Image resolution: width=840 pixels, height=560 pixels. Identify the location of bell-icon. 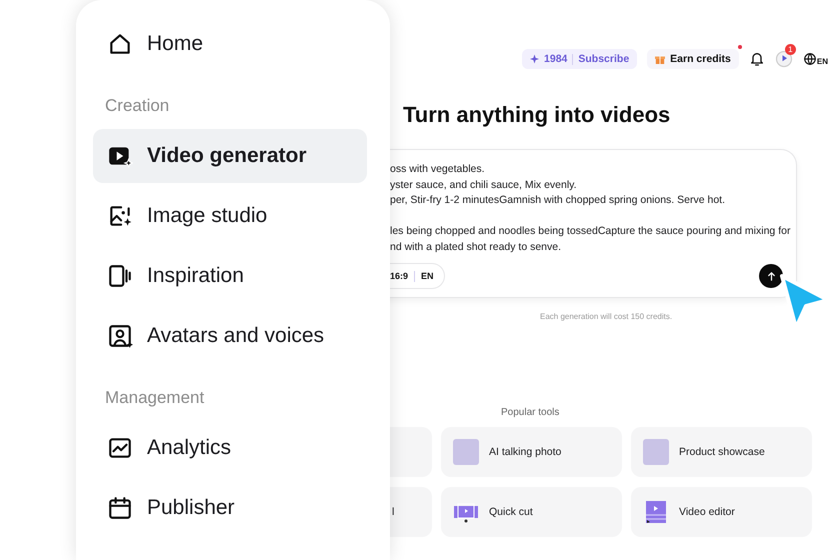
(756, 59).